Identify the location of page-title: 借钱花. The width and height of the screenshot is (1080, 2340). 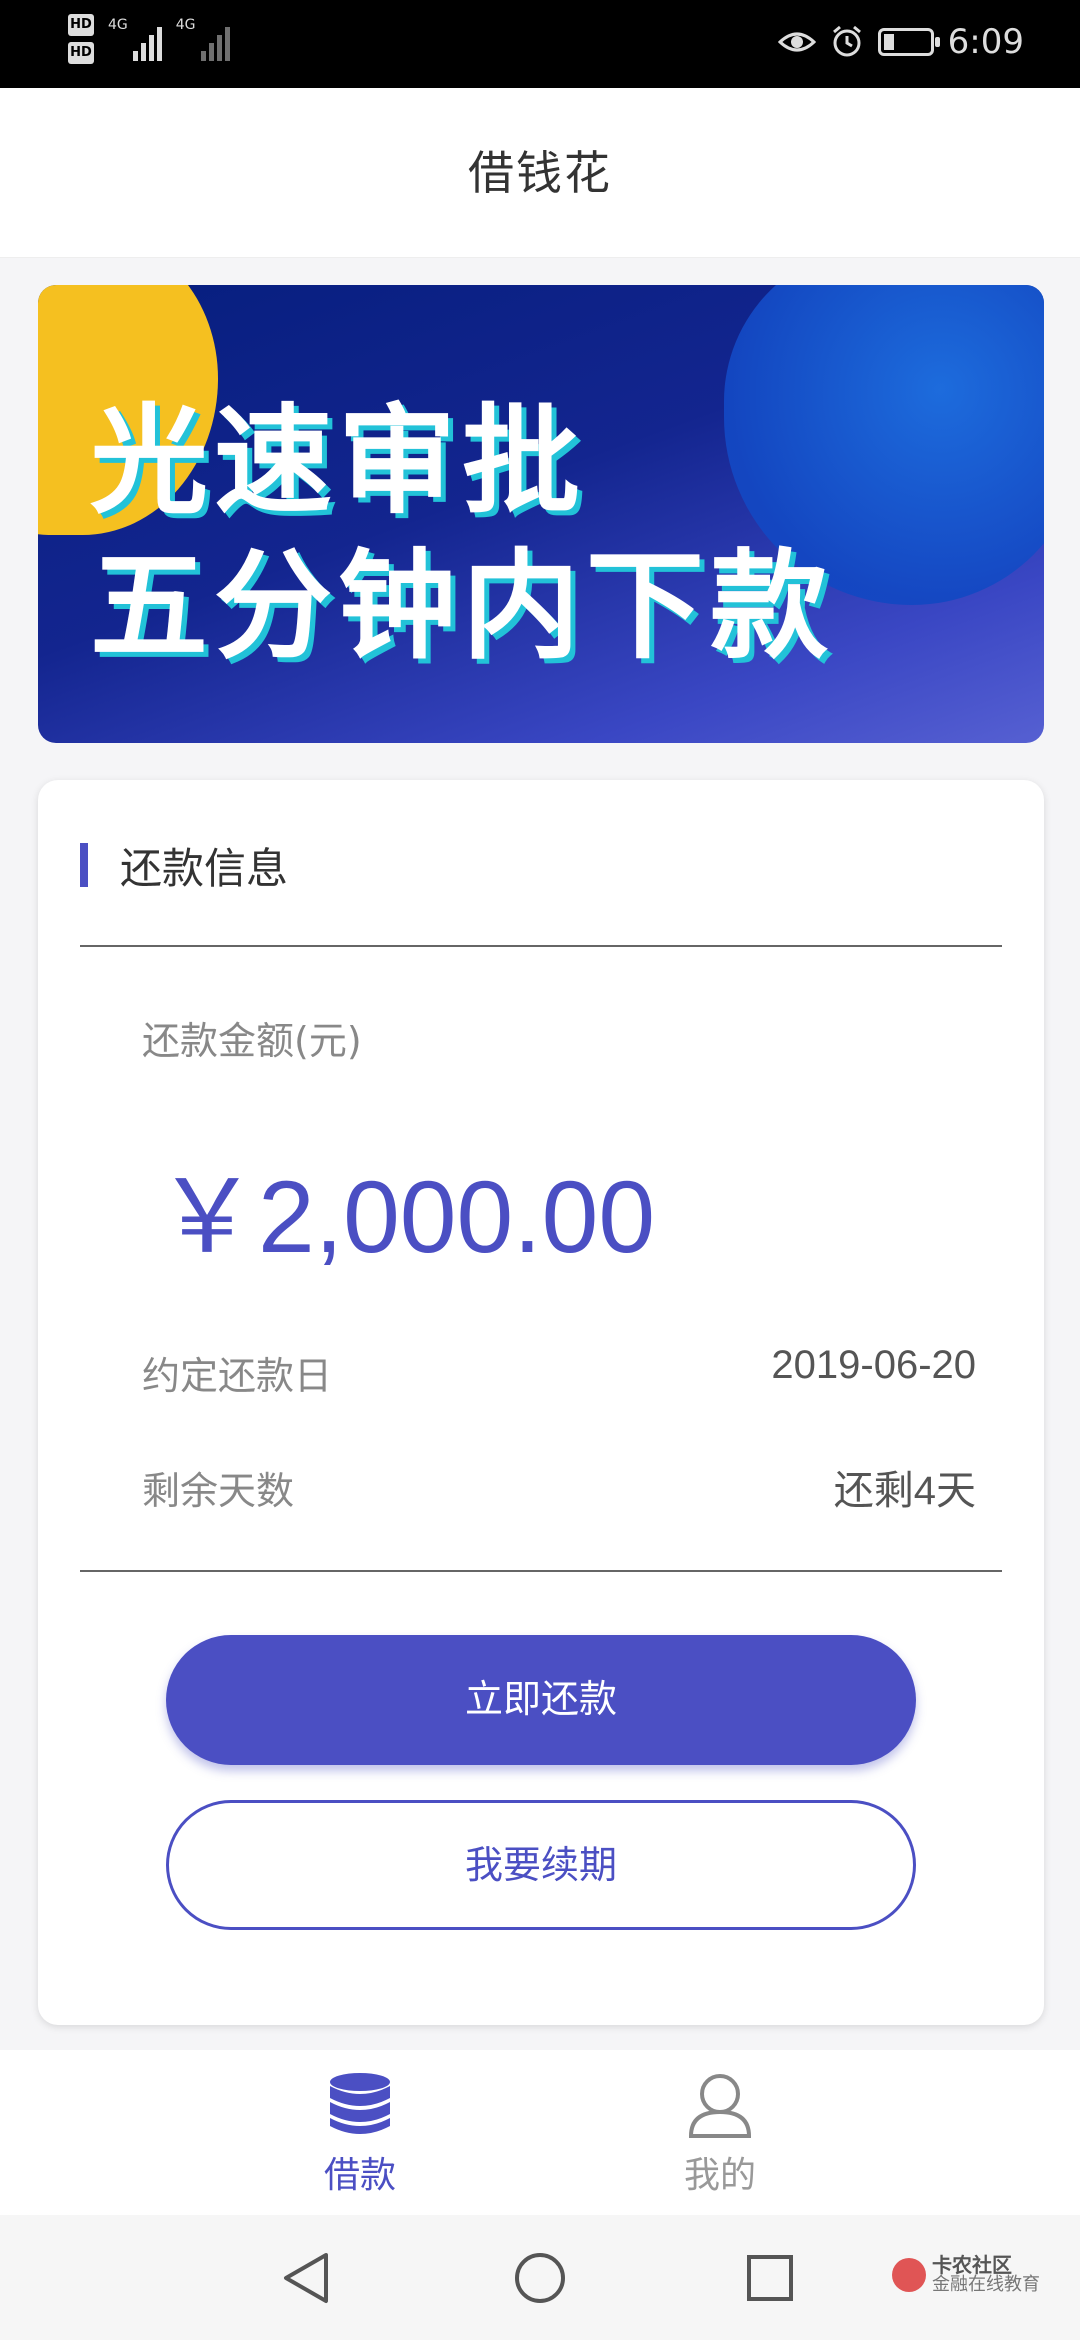
(540, 173).